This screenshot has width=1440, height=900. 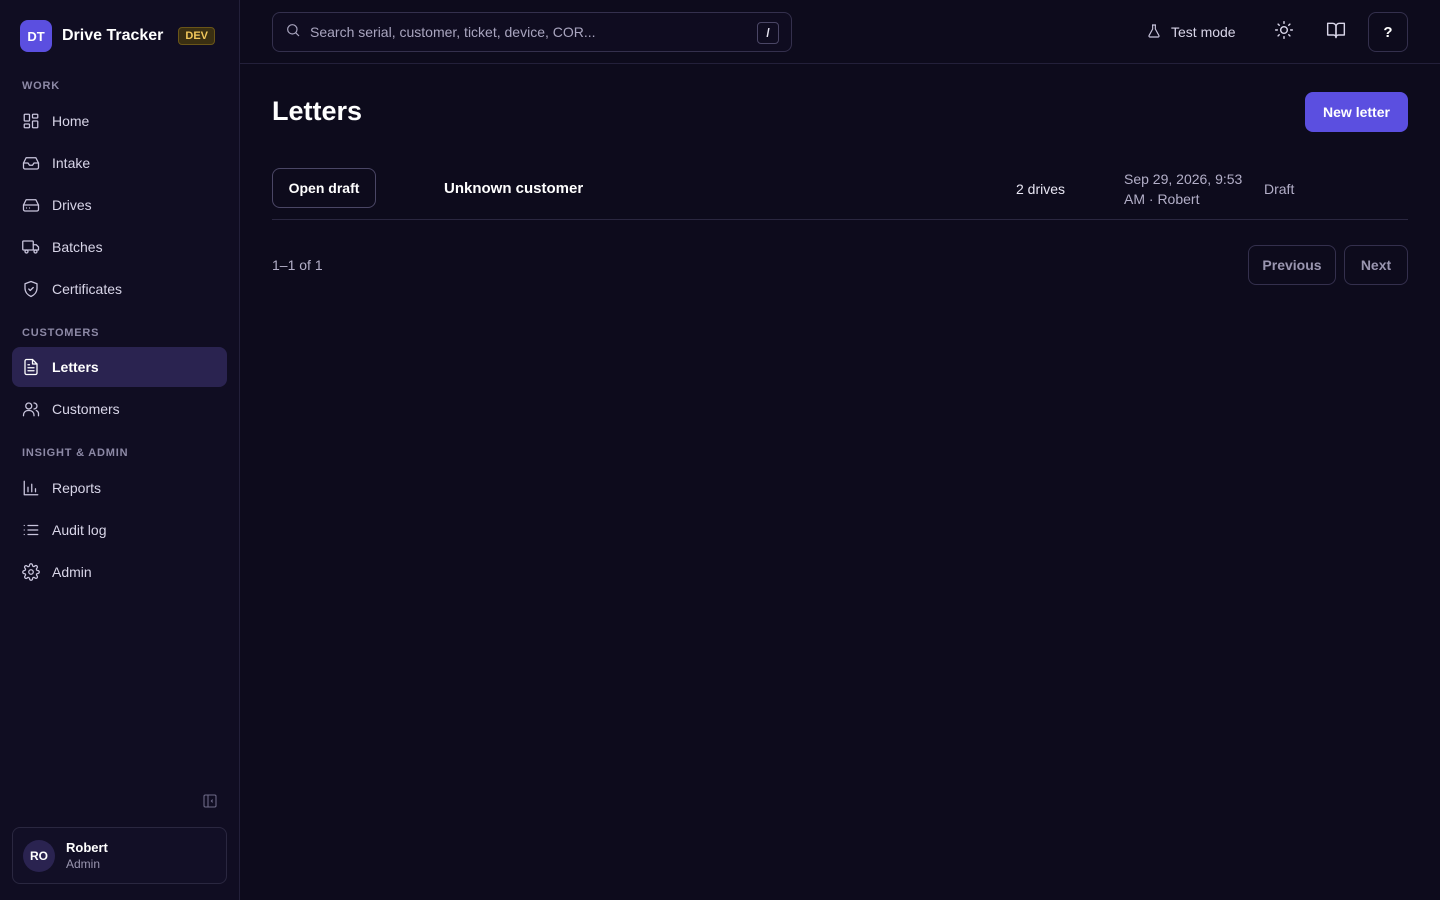 What do you see at coordinates (31, 121) in the screenshot?
I see `grid-icon` at bounding box center [31, 121].